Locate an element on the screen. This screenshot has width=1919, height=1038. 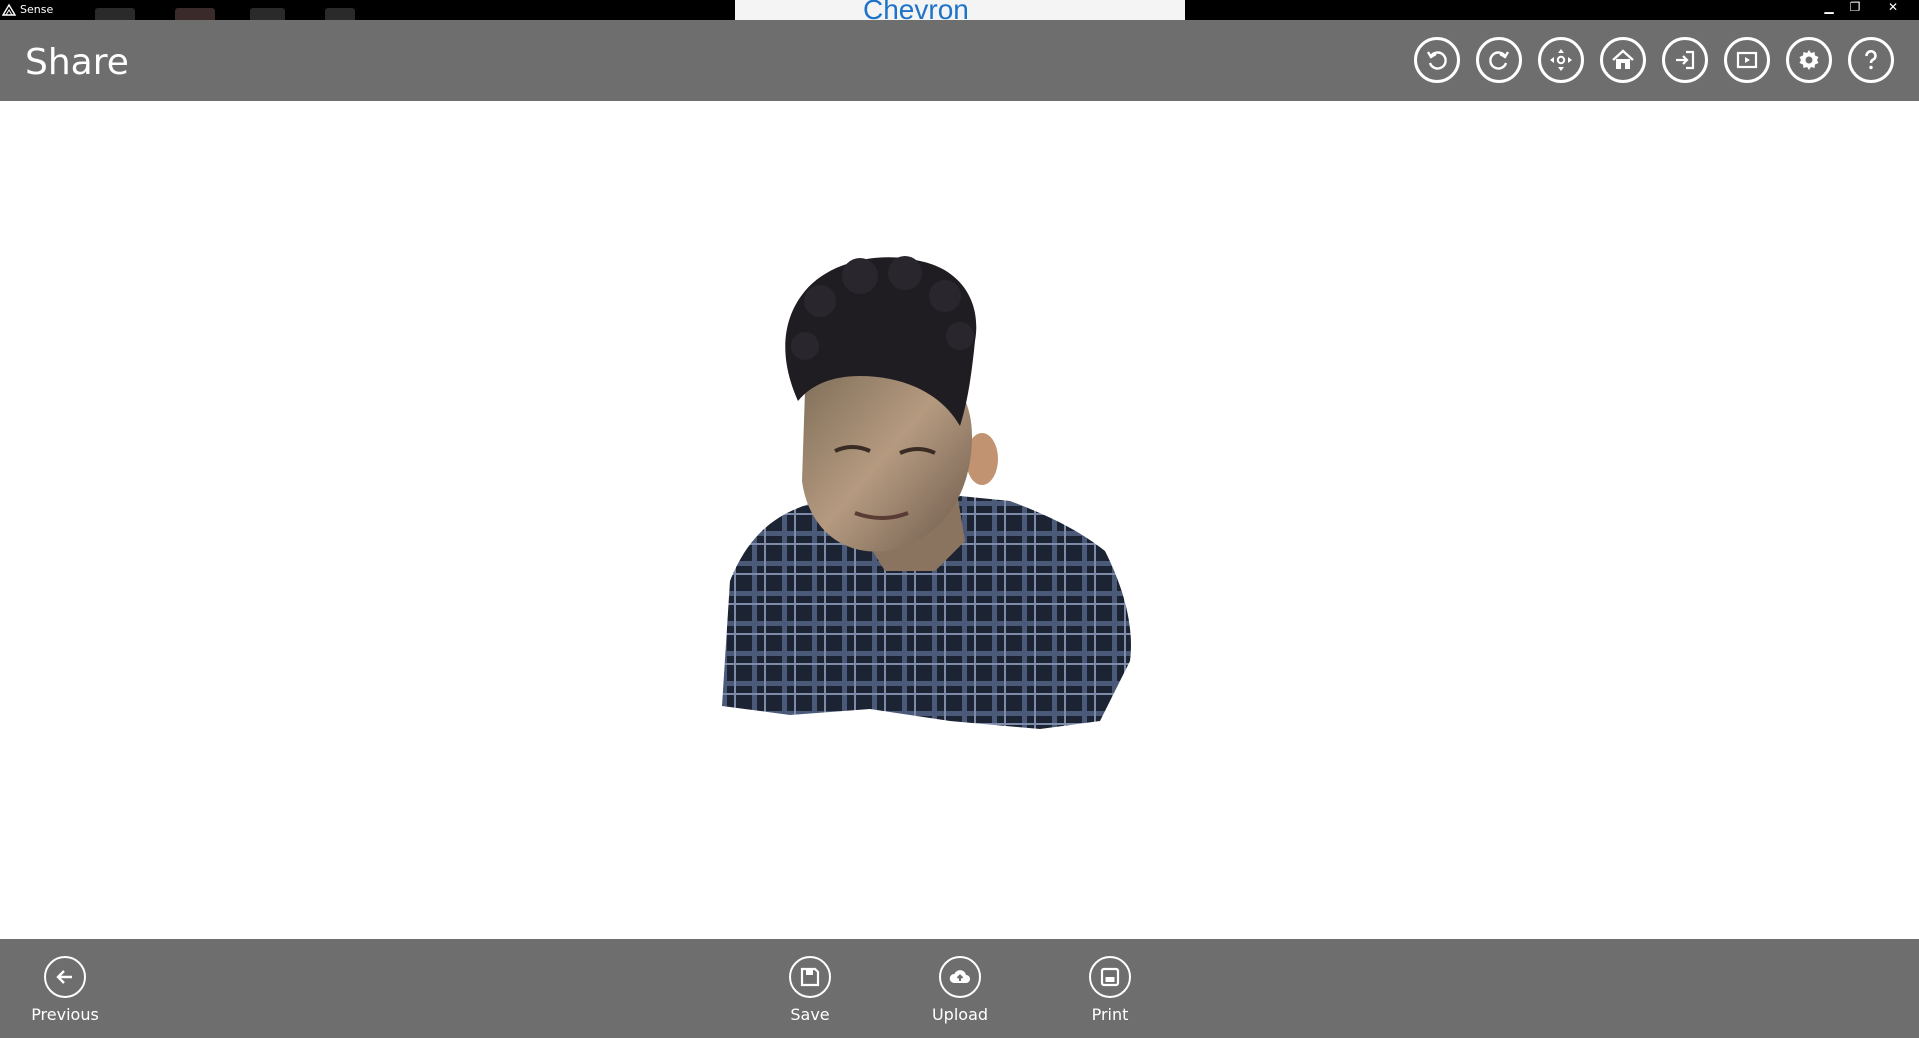
print-icon-ring is located at coordinates (1110, 977).